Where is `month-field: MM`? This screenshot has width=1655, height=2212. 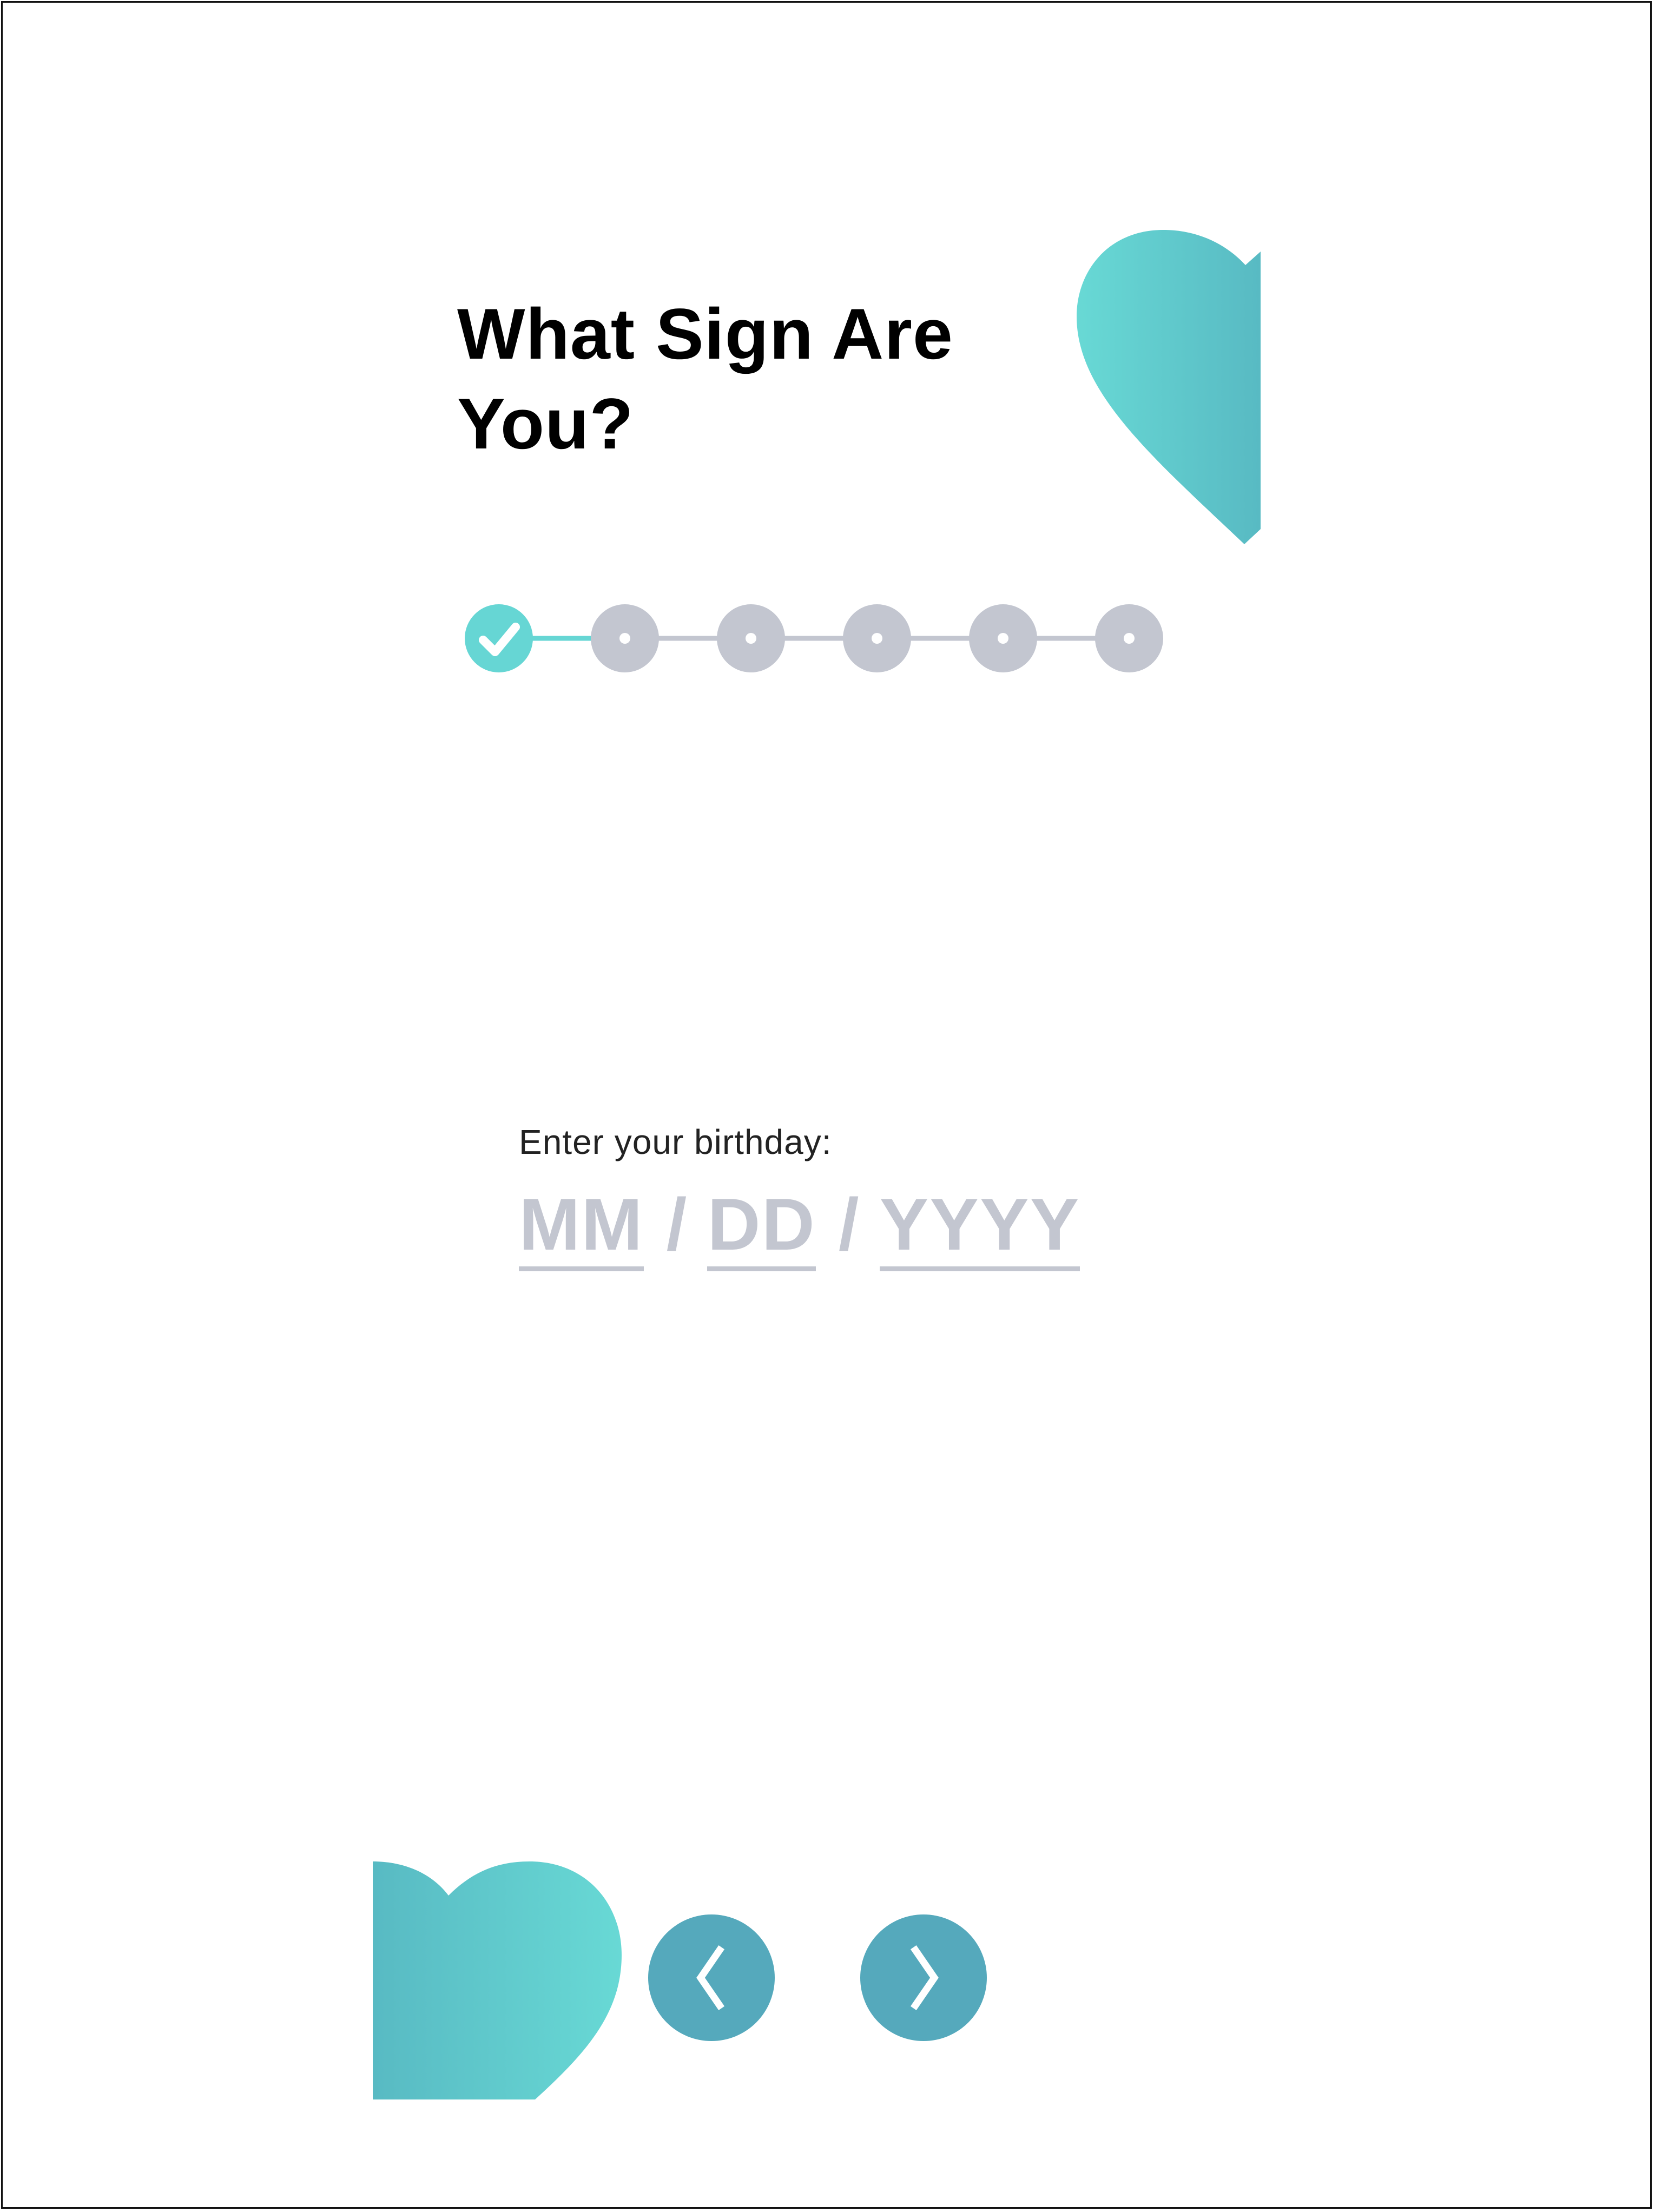 month-field: MM is located at coordinates (582, 1226).